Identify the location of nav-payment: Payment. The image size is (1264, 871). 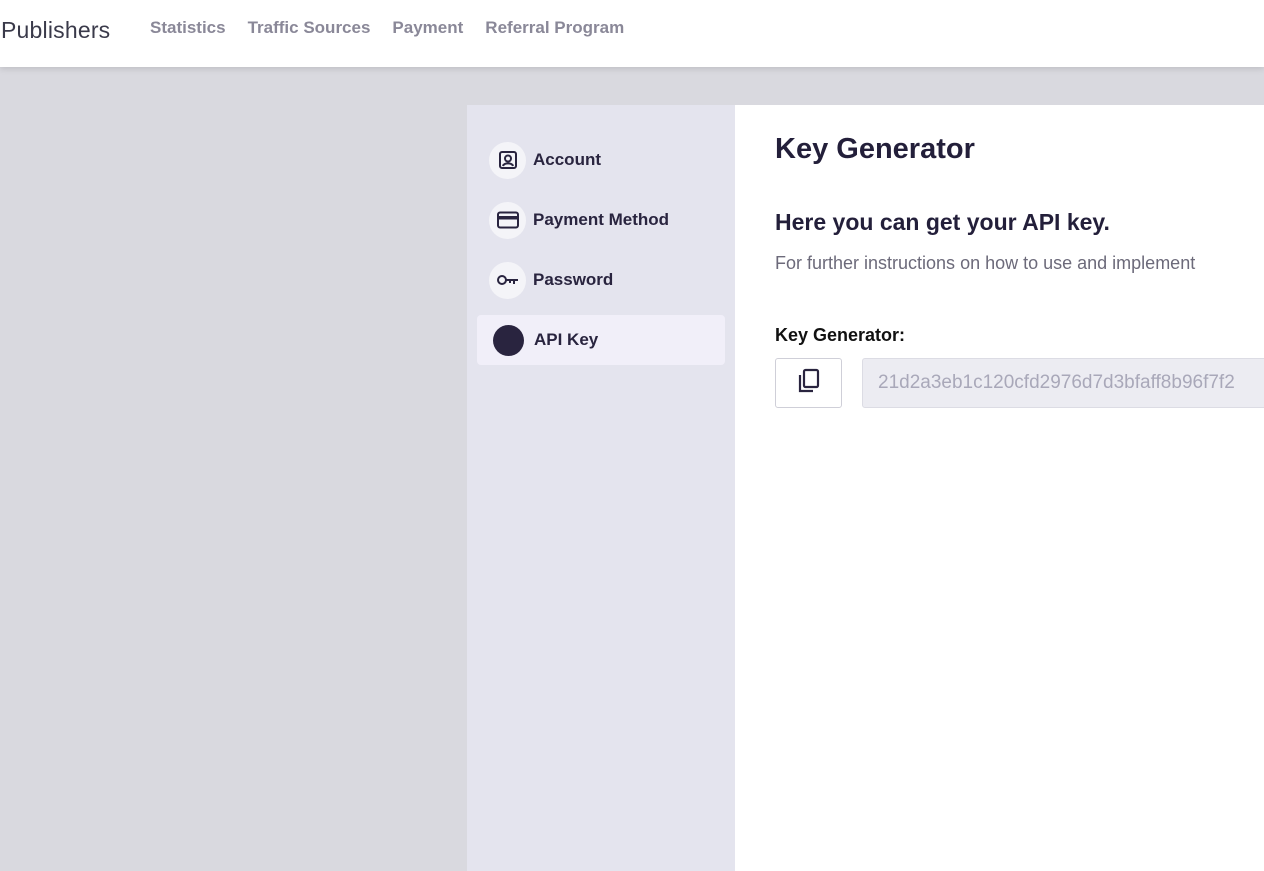
(427, 28).